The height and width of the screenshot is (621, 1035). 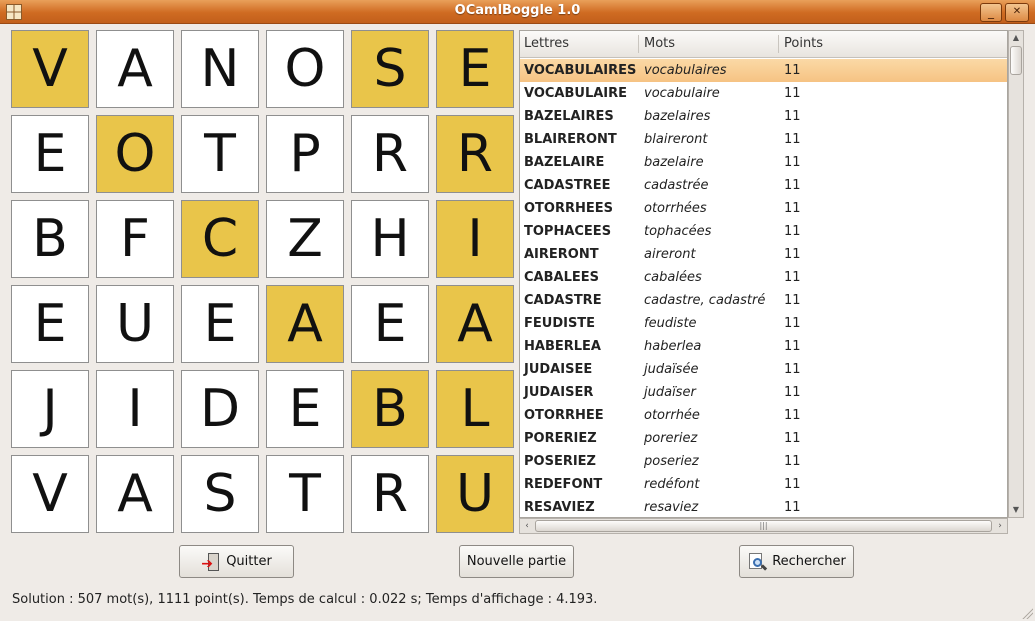 I want to click on new-game-button: Nouvelle partie, so click(x=516, y=561).